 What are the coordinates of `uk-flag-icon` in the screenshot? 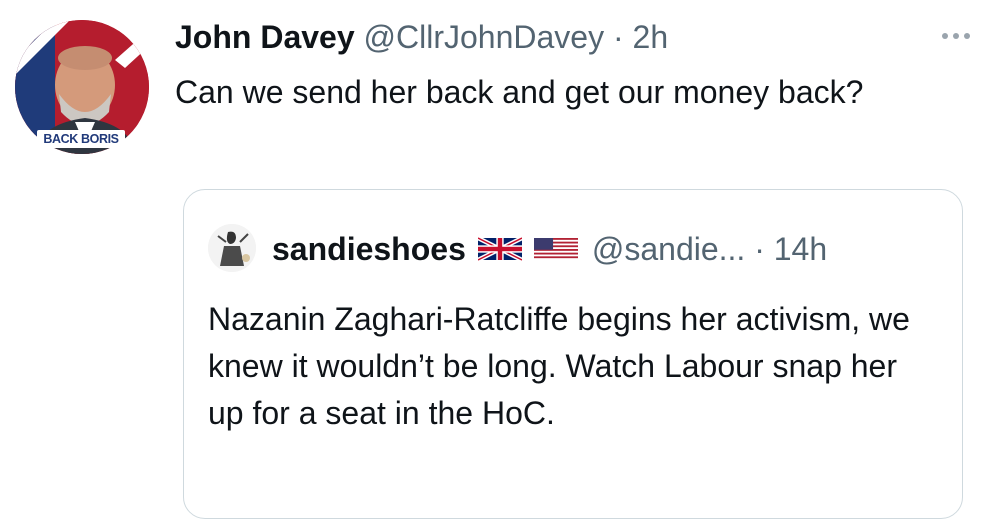 It's located at (499, 249).